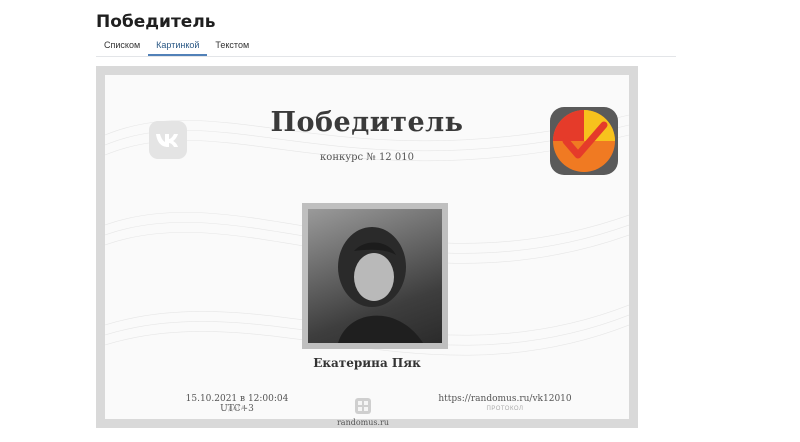 The width and height of the screenshot is (800, 442). What do you see at coordinates (237, 409) in the screenshot?
I see `draw-date-label: ДАТА` at bounding box center [237, 409].